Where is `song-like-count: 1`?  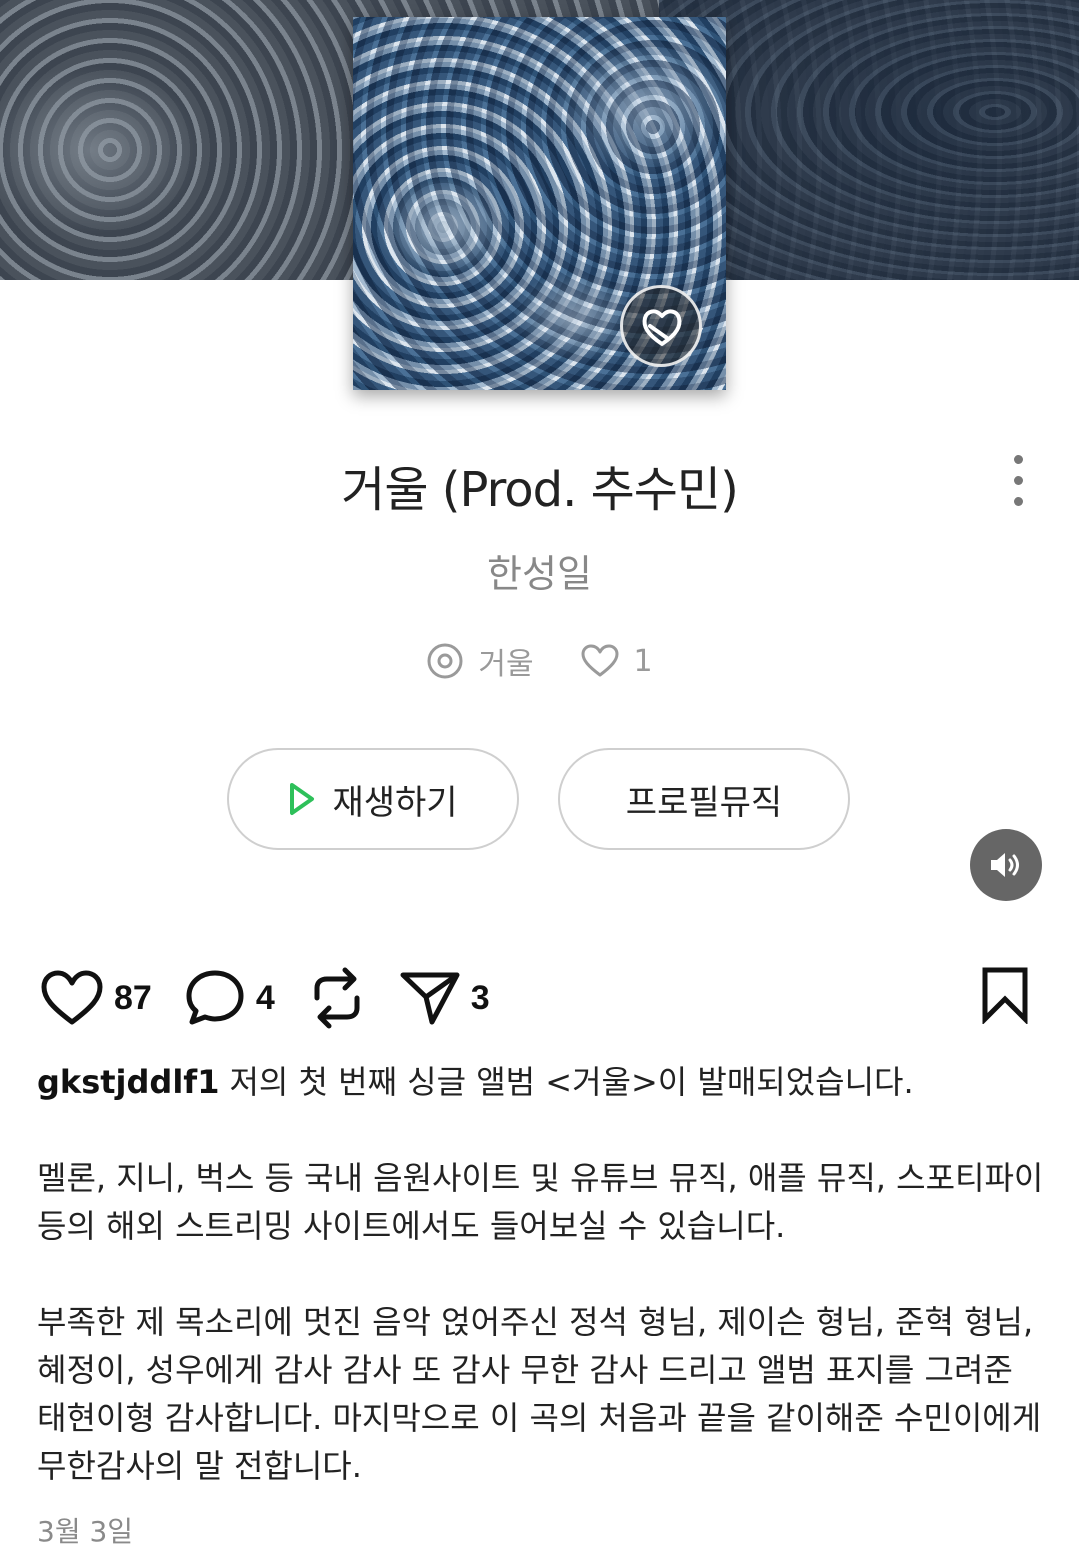
song-like-count: 1 is located at coordinates (643, 661).